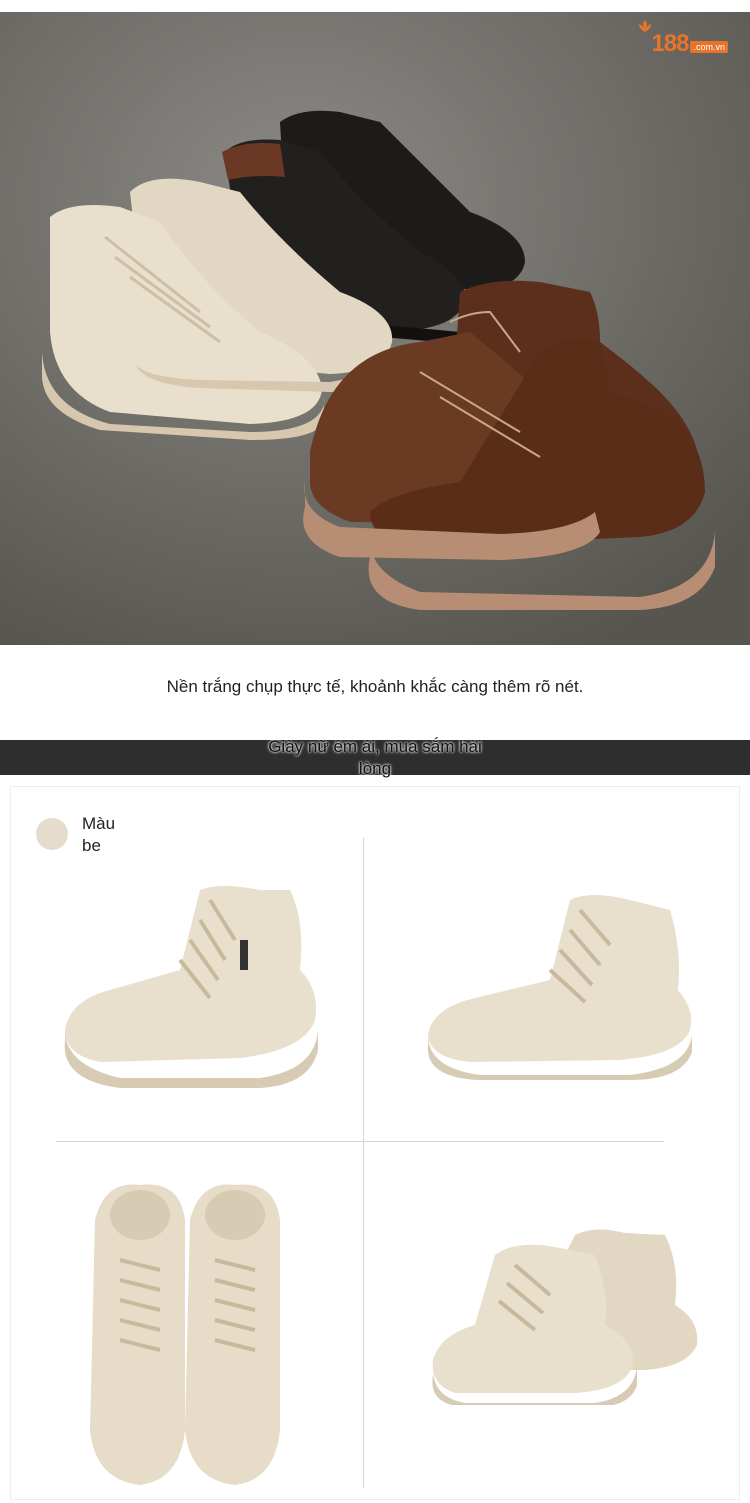  What do you see at coordinates (559, 987) in the screenshot?
I see `beige-boot-outer-image` at bounding box center [559, 987].